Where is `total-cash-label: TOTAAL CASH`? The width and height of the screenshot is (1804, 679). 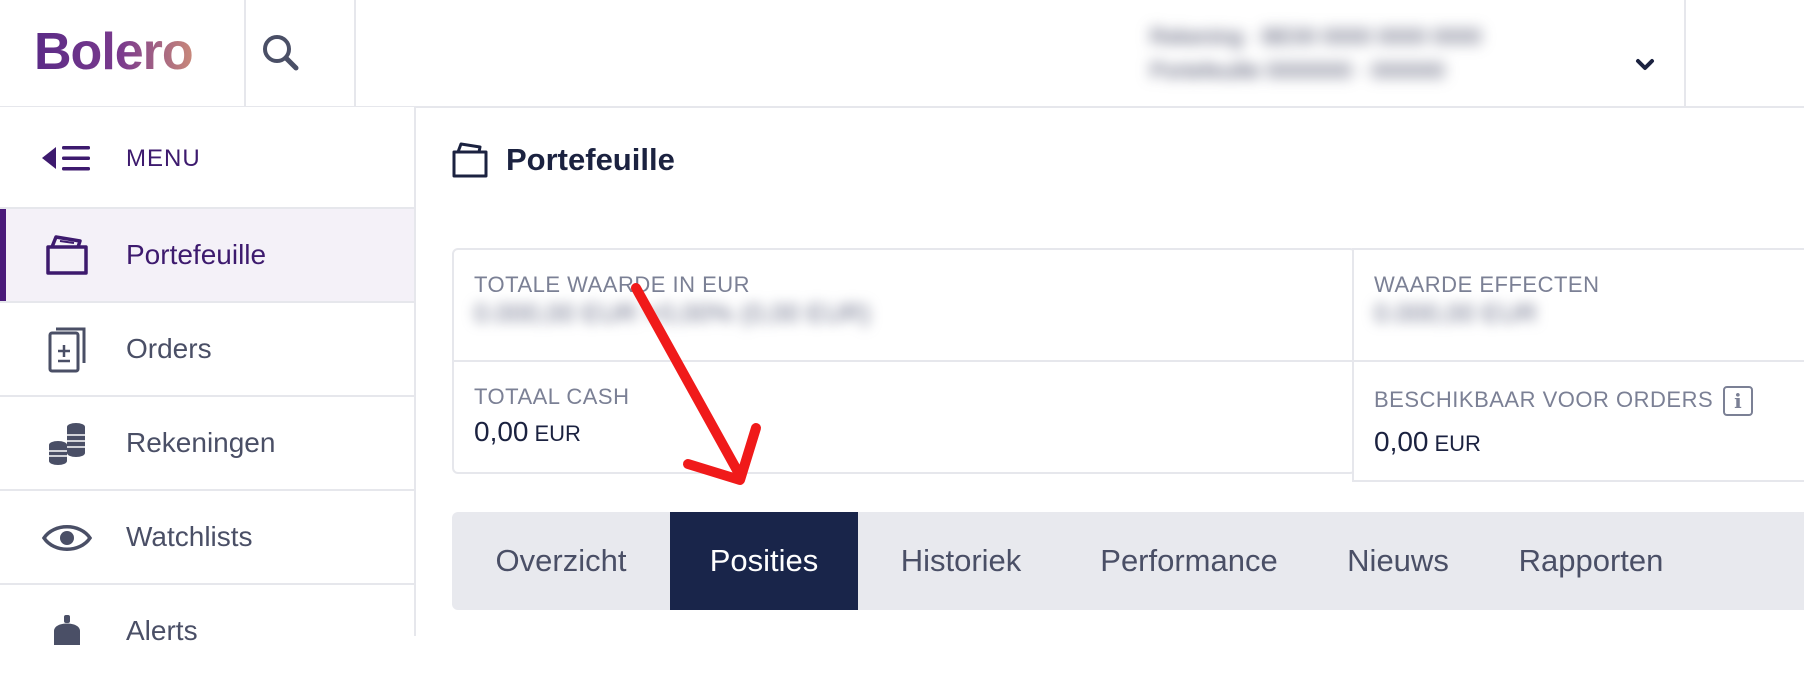
total-cash-label: TOTAAL CASH is located at coordinates (552, 396).